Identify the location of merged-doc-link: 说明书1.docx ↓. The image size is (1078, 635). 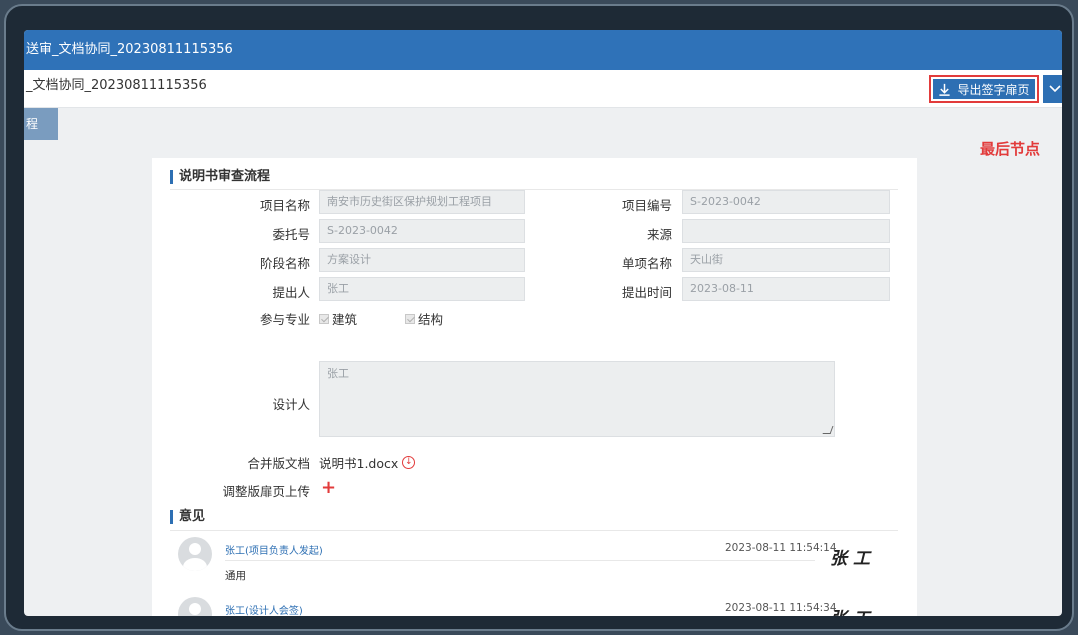
(367, 462).